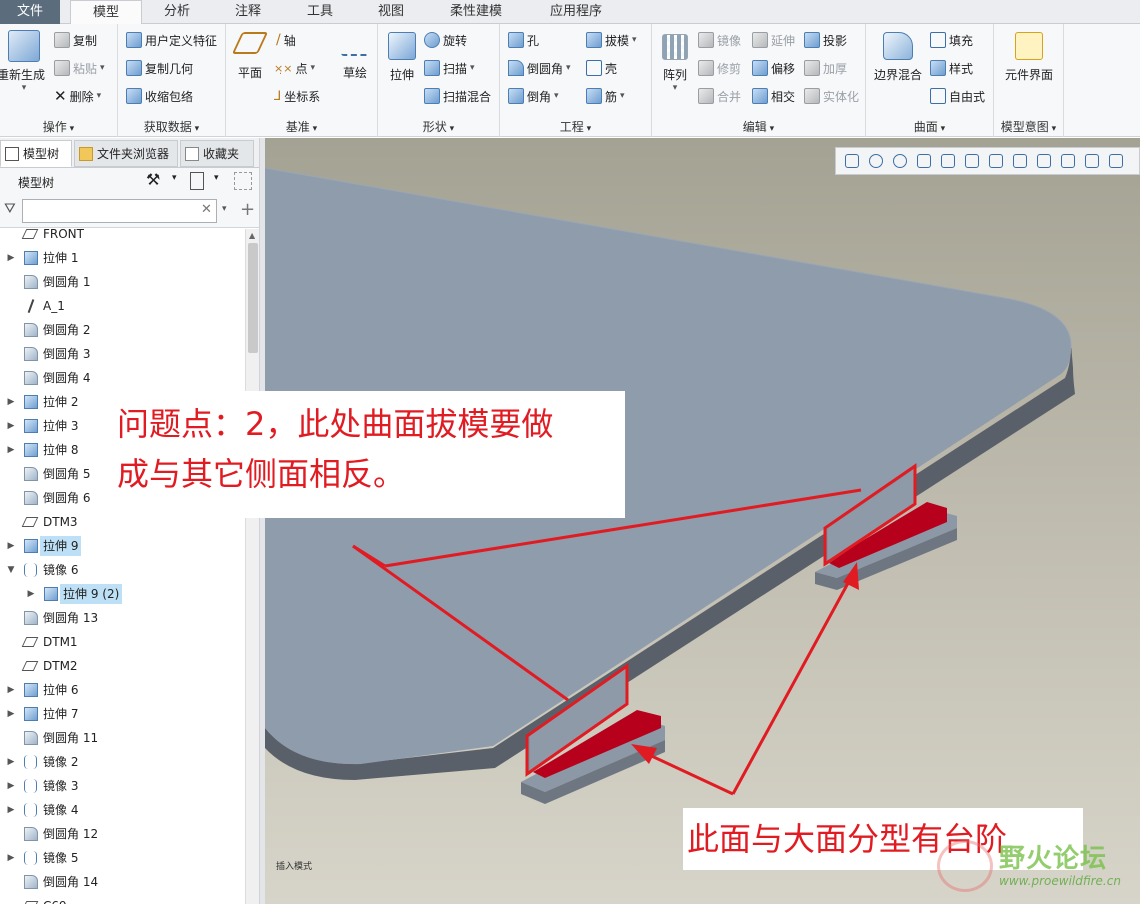  Describe the element at coordinates (533, 96) in the screenshot. I see `chamfer-button: 倒角 ▾` at that location.